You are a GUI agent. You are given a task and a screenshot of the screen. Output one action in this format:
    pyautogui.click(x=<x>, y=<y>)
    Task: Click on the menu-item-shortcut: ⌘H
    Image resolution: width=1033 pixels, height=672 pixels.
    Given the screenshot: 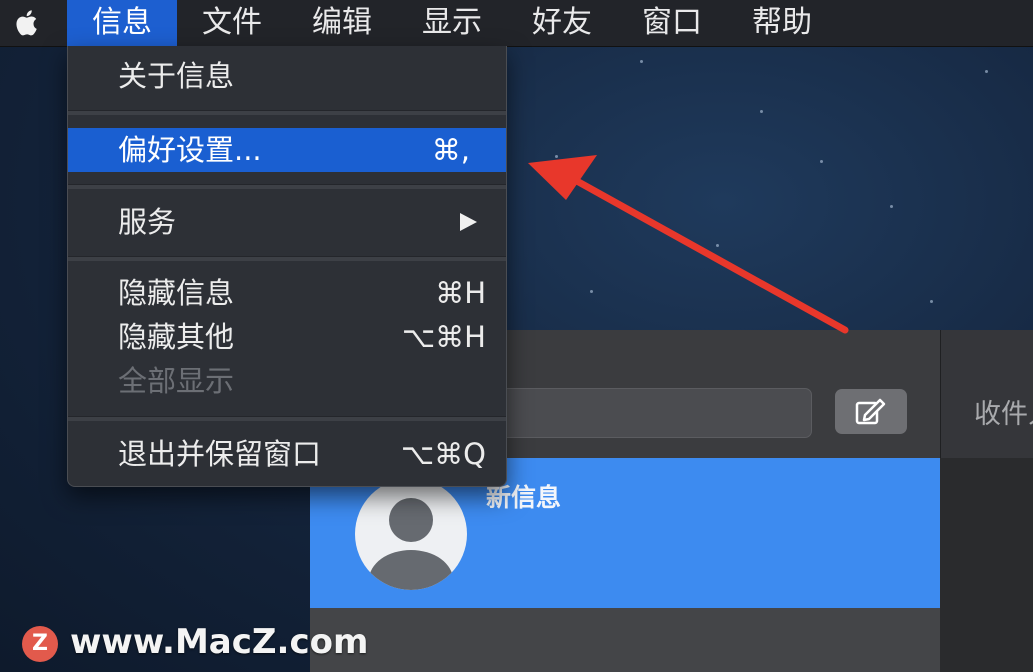 What is the action you would take?
    pyautogui.click(x=460, y=293)
    